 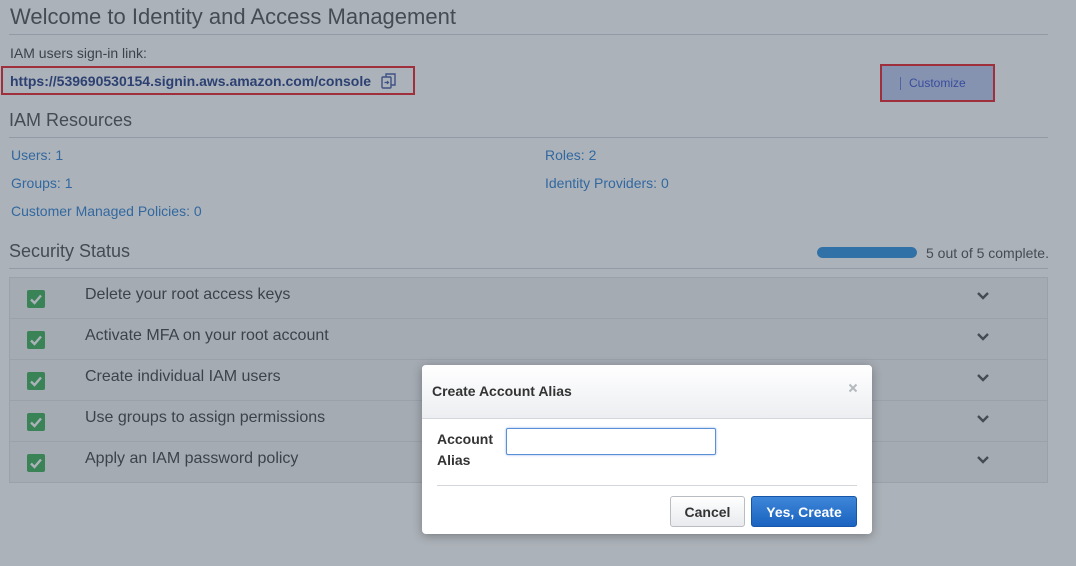 I want to click on close-icon, so click(x=853, y=388).